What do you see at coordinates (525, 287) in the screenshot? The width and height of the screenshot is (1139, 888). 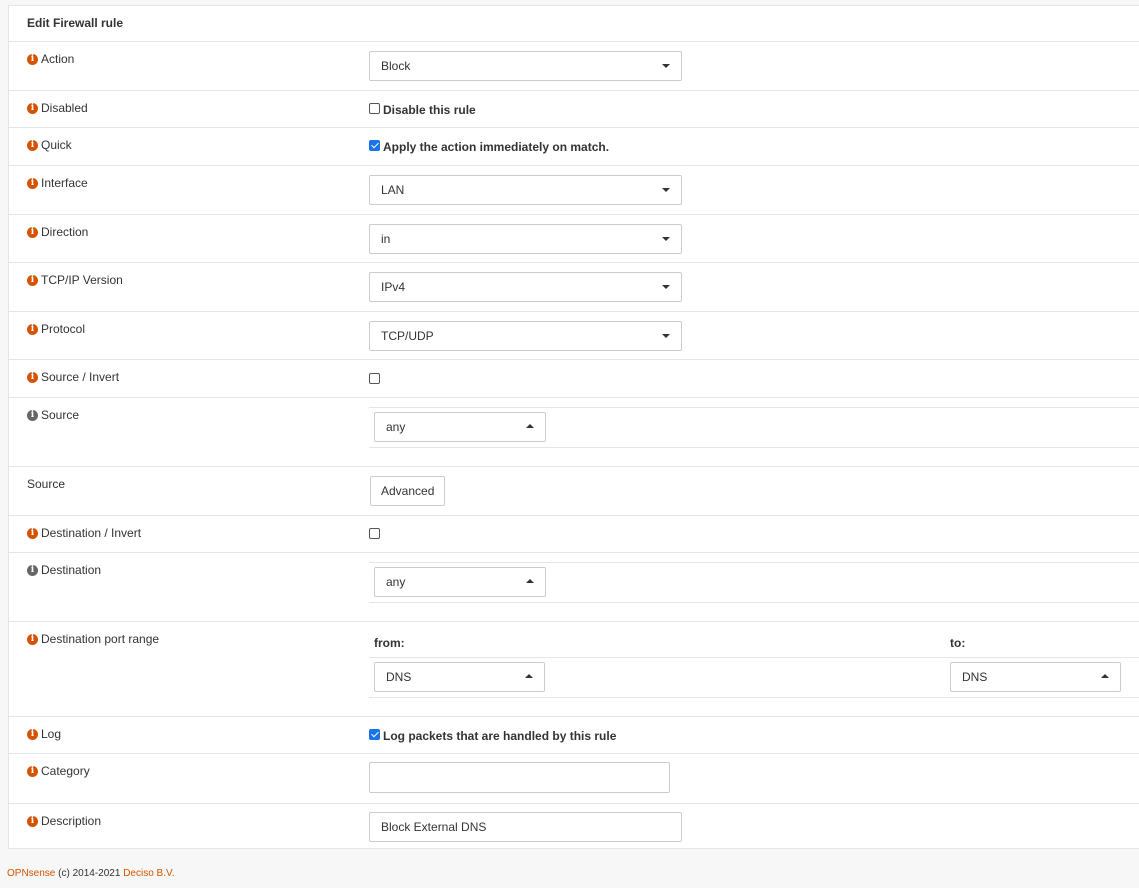 I see `tcpip-version-select: IPv4` at bounding box center [525, 287].